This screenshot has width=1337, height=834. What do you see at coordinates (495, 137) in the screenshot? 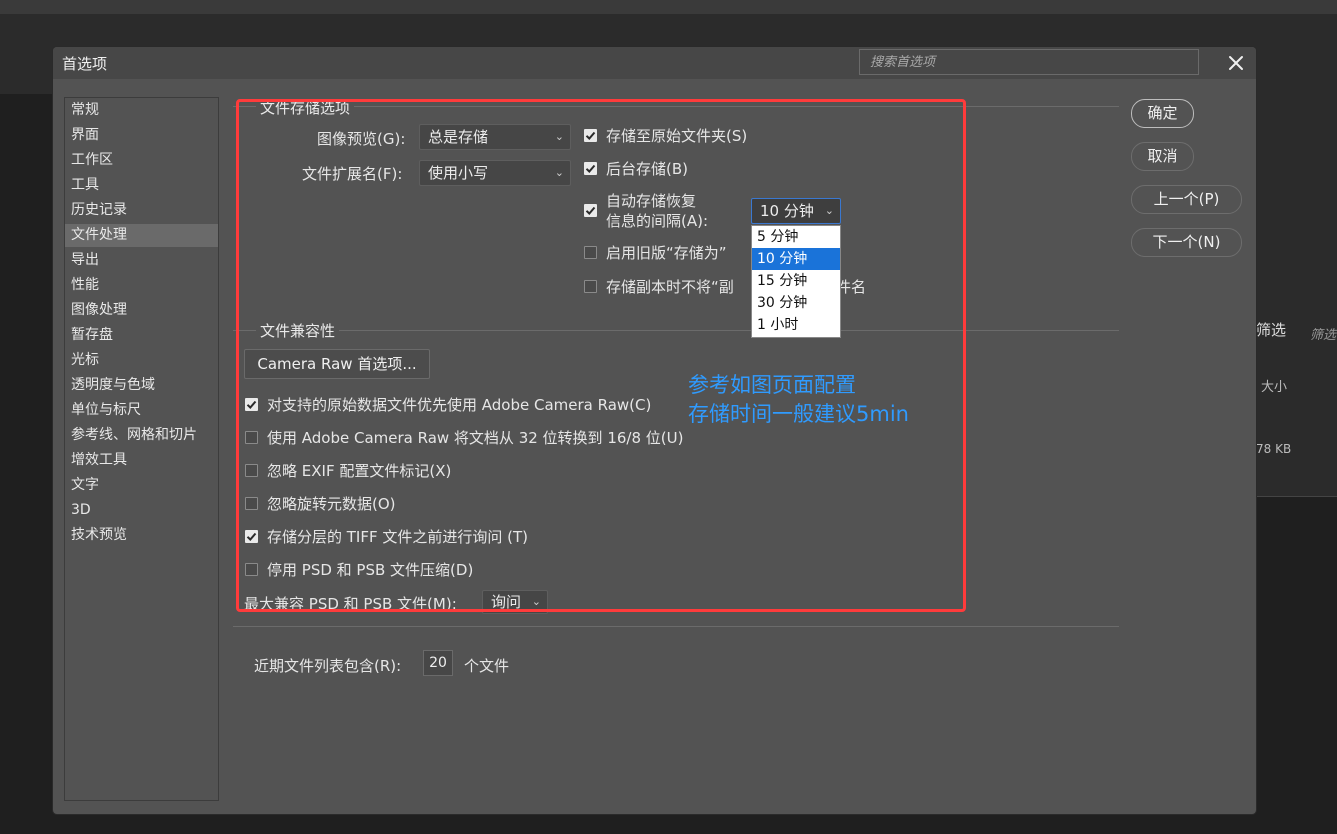
I see `image-preview-select: 总是存储 ⌄` at bounding box center [495, 137].